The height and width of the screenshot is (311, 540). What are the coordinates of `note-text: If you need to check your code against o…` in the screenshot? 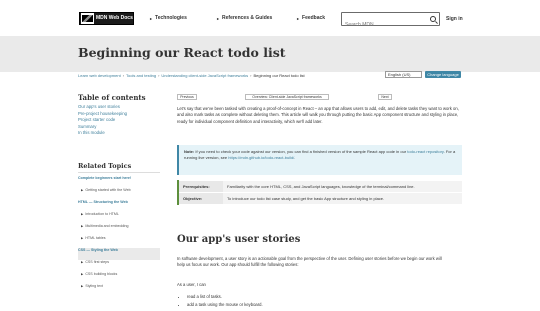 It's located at (301, 151).